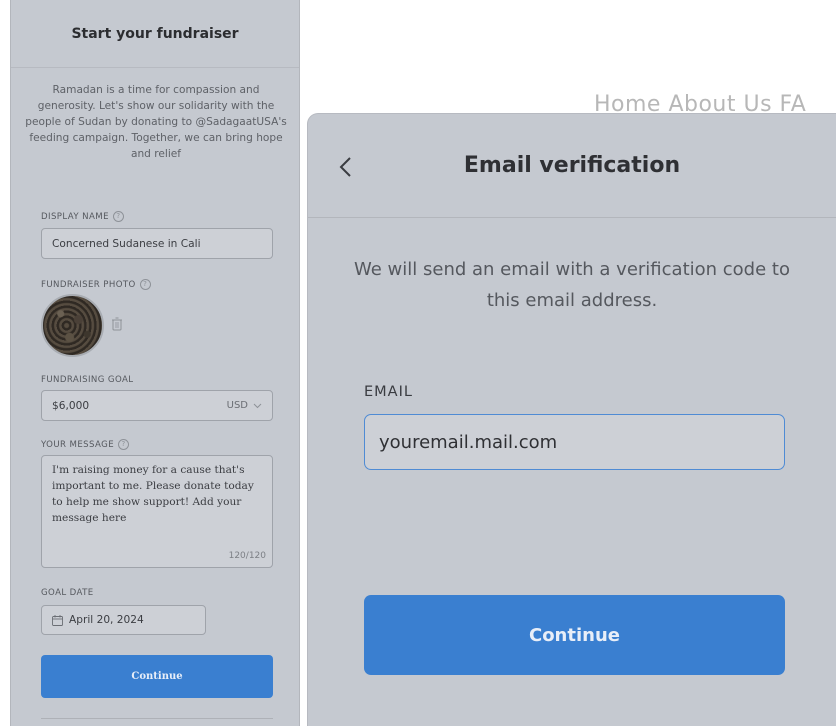 The height and width of the screenshot is (726, 836). I want to click on email-continue-button: Continue, so click(574, 635).